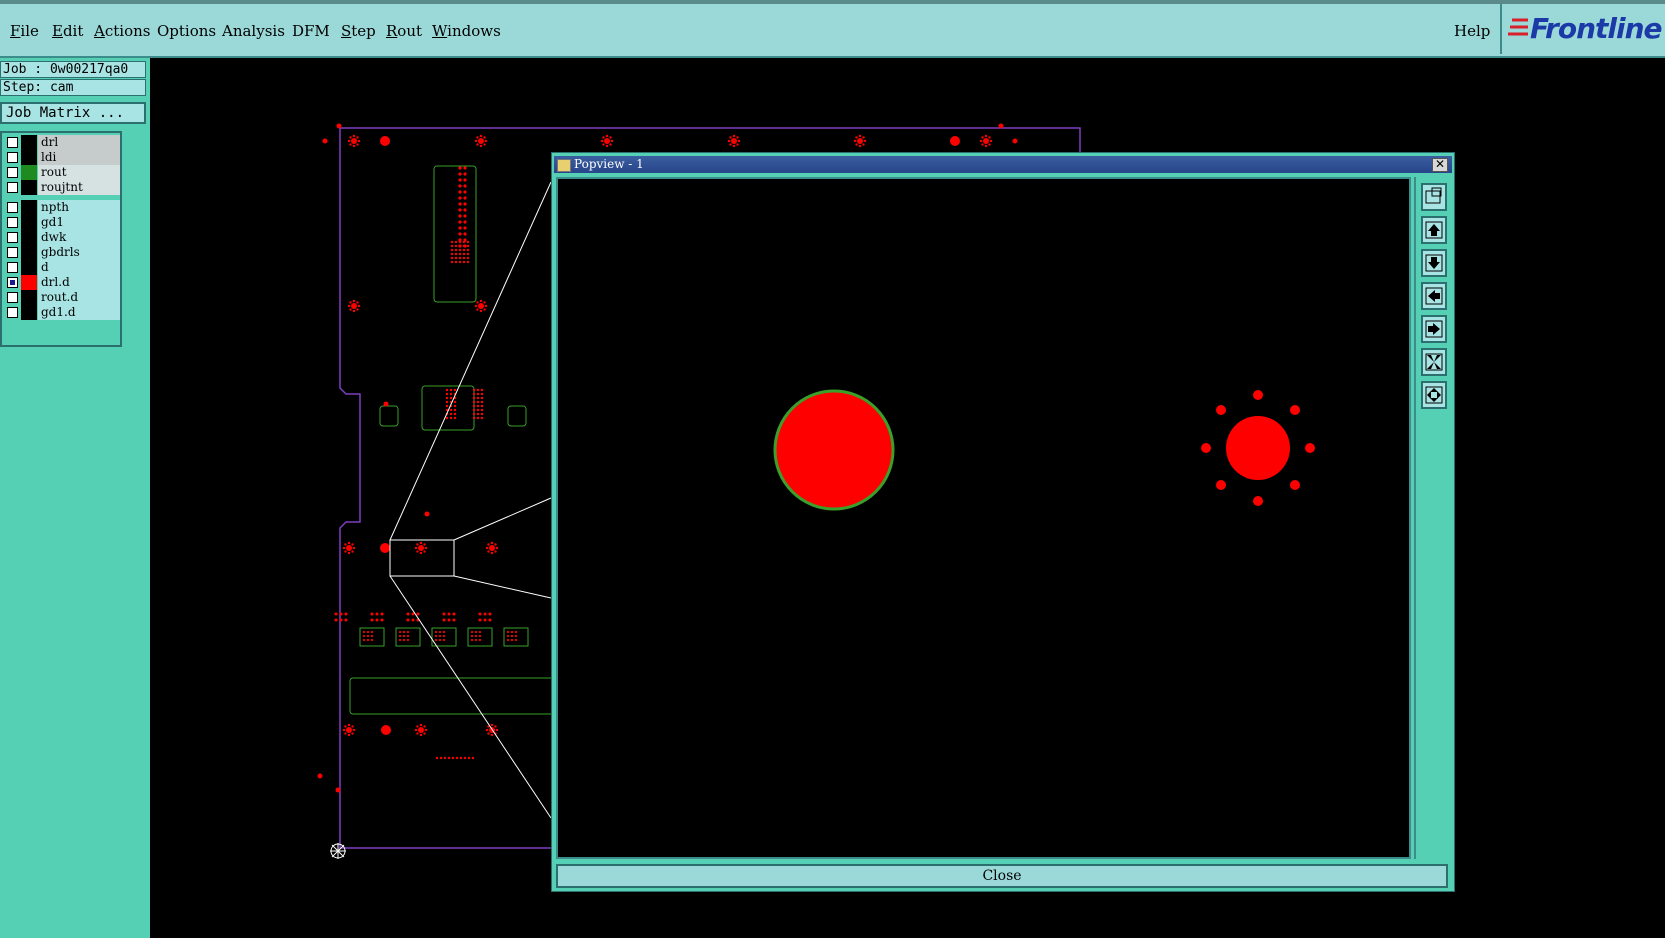 The width and height of the screenshot is (1665, 938). What do you see at coordinates (79, 172) in the screenshot?
I see `layer-name: rout` at bounding box center [79, 172].